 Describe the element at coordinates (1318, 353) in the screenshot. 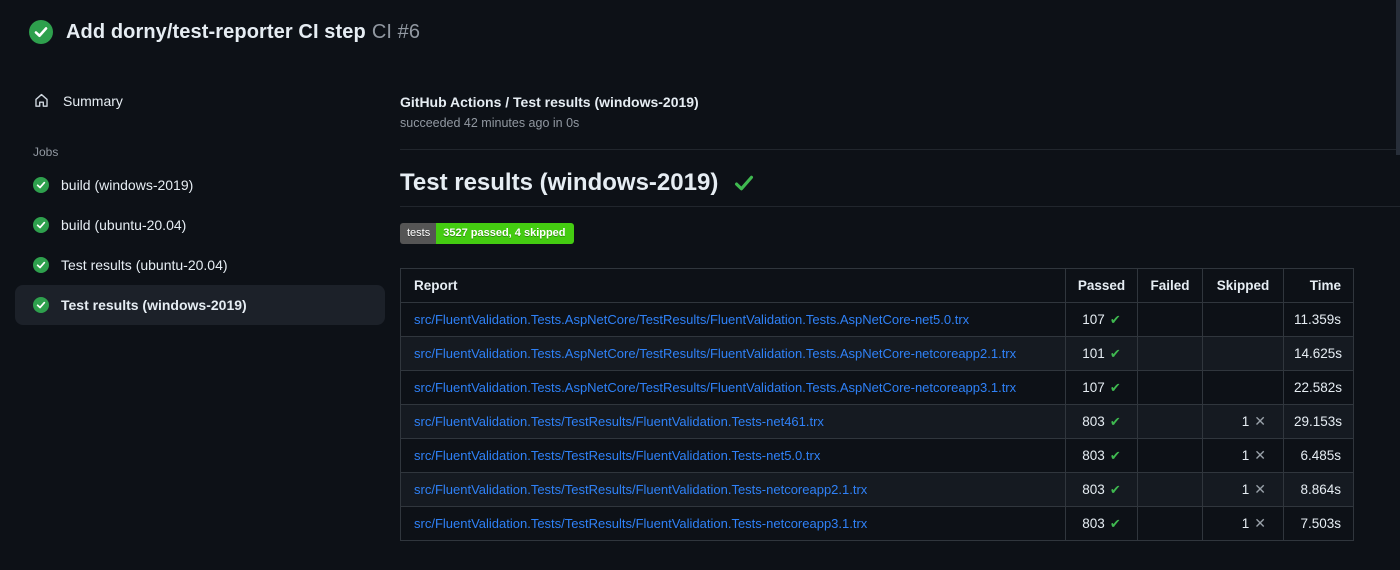

I see `time-cell: 14.625s` at that location.